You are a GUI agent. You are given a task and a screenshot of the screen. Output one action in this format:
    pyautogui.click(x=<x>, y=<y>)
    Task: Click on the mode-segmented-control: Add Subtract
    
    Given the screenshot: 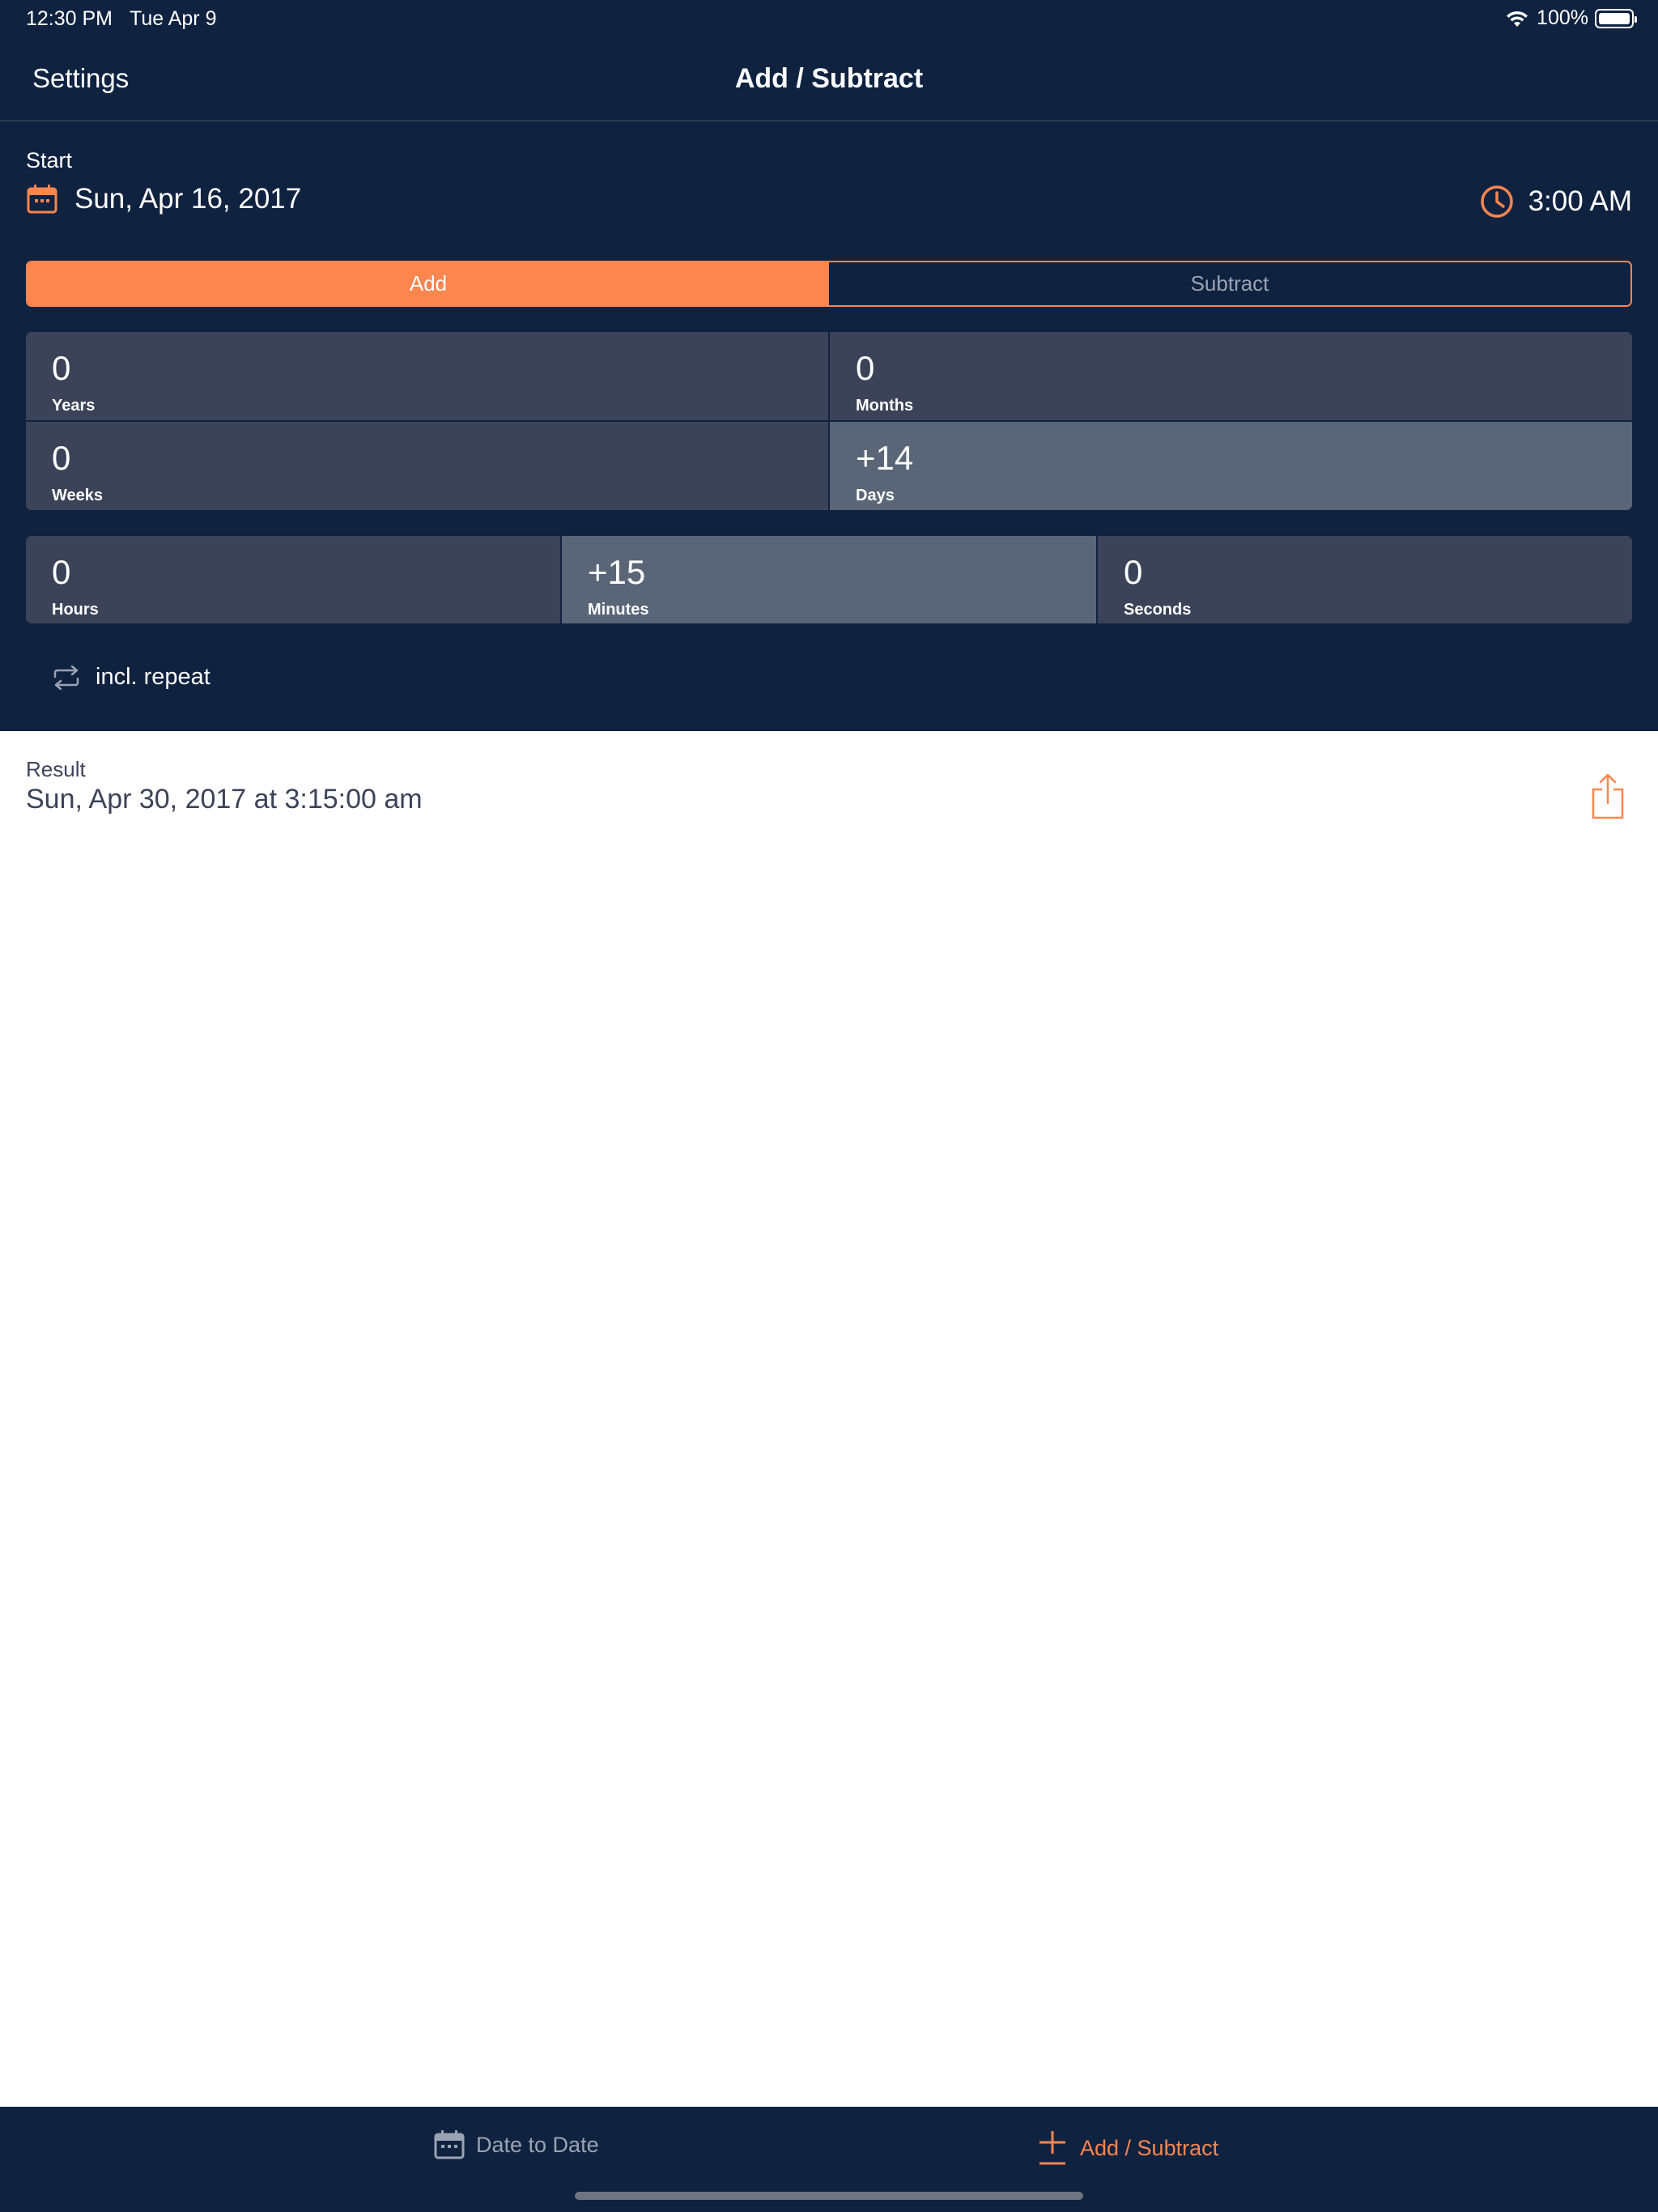 What is the action you would take?
    pyautogui.click(x=829, y=284)
    